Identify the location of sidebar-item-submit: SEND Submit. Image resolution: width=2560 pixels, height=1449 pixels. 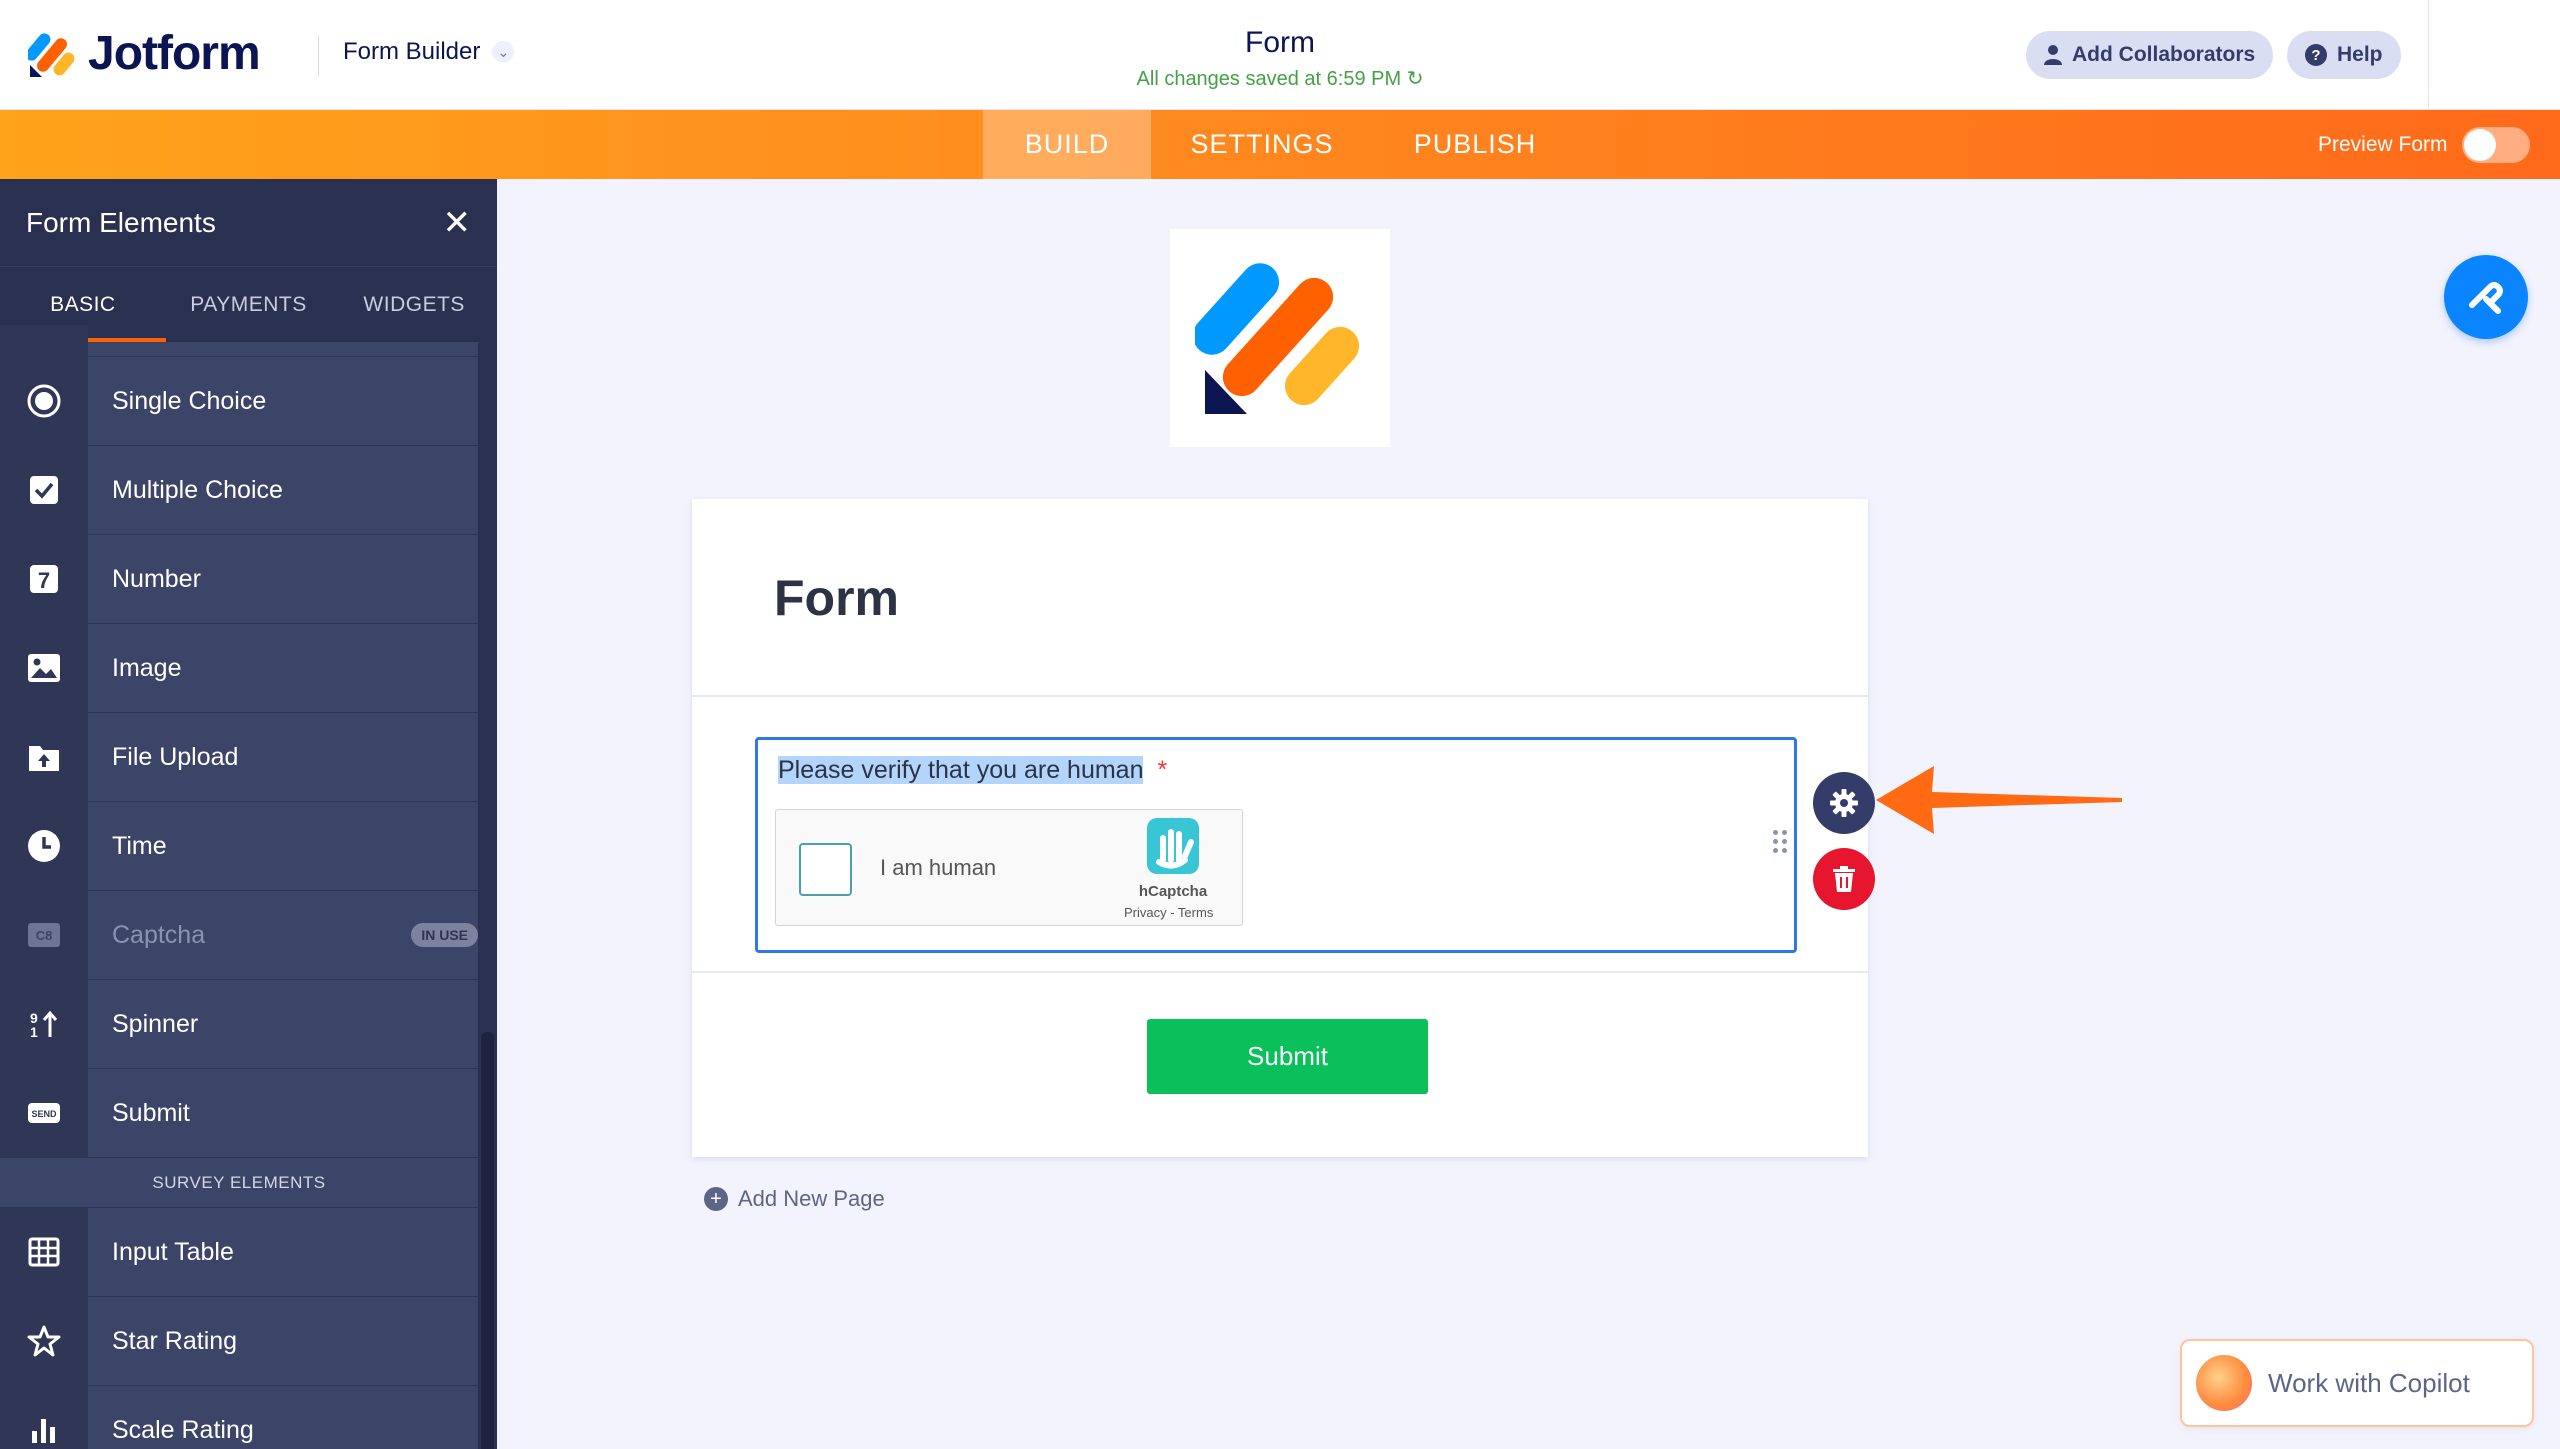
(239, 1113).